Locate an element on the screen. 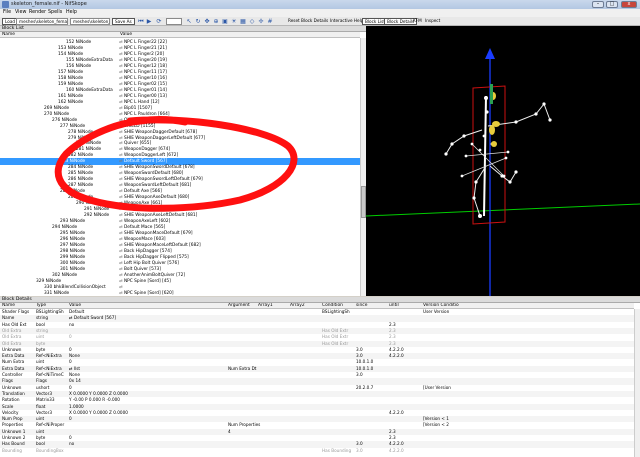 The width and height of the screenshot is (640, 457). maximize-button: □ is located at coordinates (612, 4).